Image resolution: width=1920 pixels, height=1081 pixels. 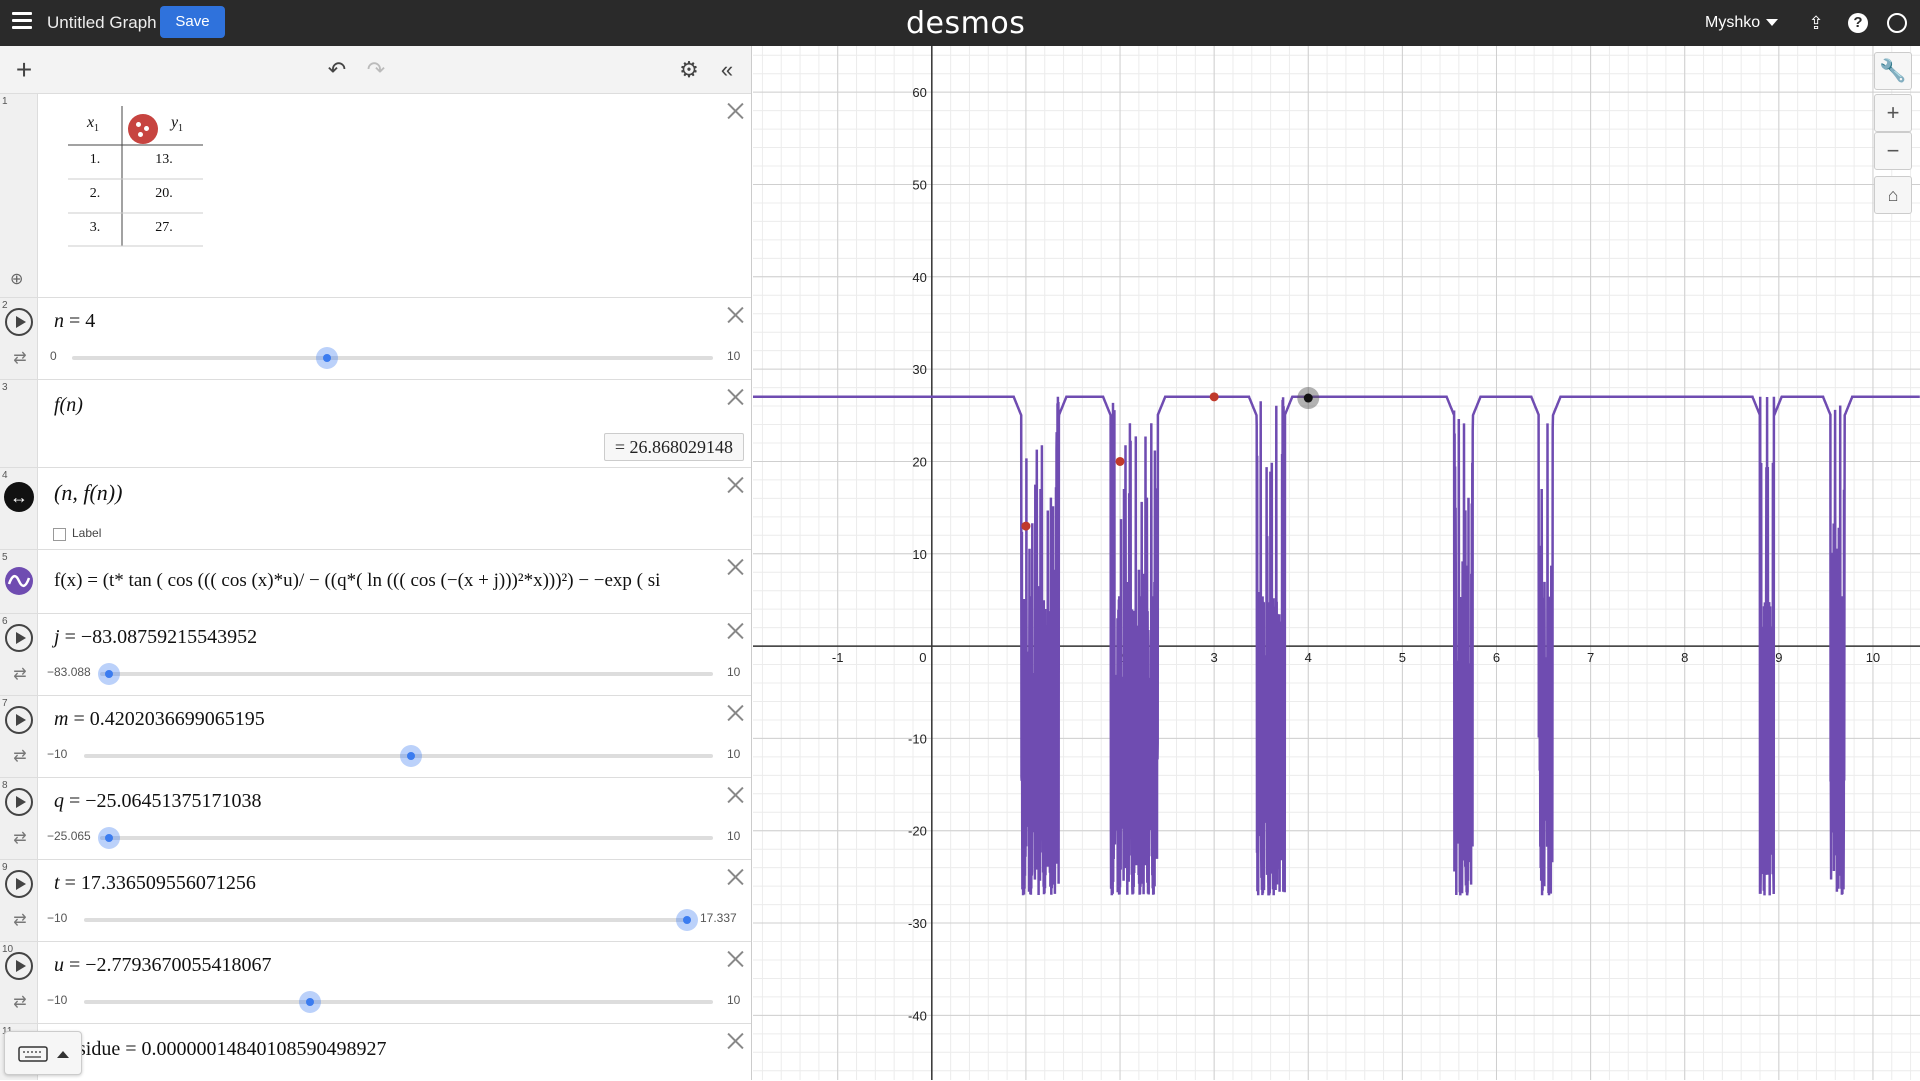 I want to click on drag-point-icon: ↔, so click(x=19, y=497).